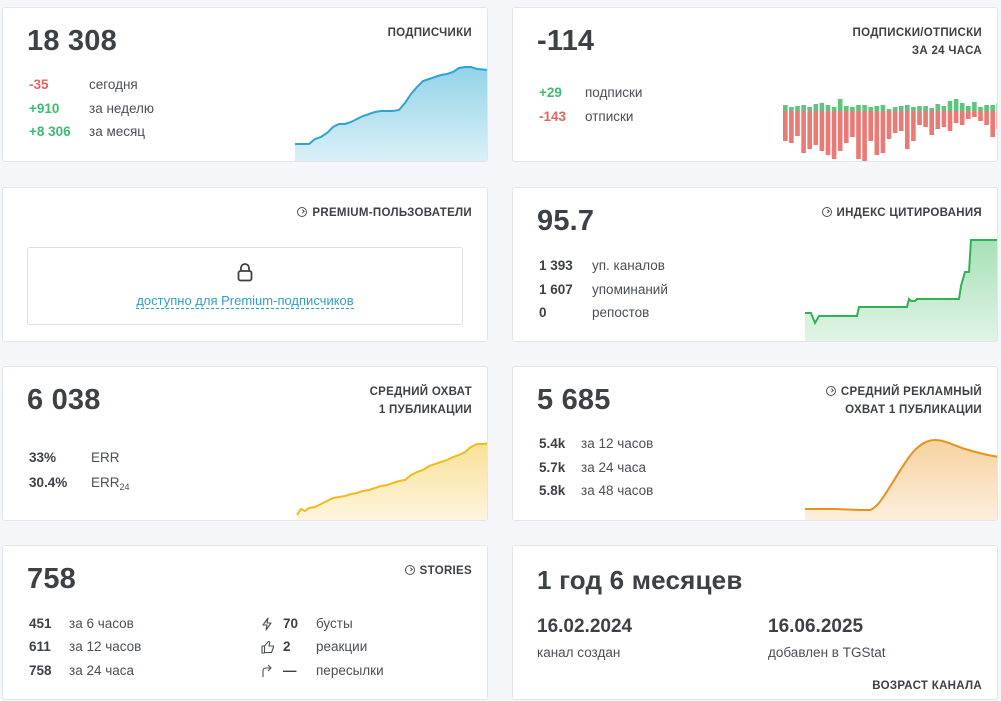 The height and width of the screenshot is (701, 1001). I want to click on added-label: добавлен в TGStat, so click(827, 652).